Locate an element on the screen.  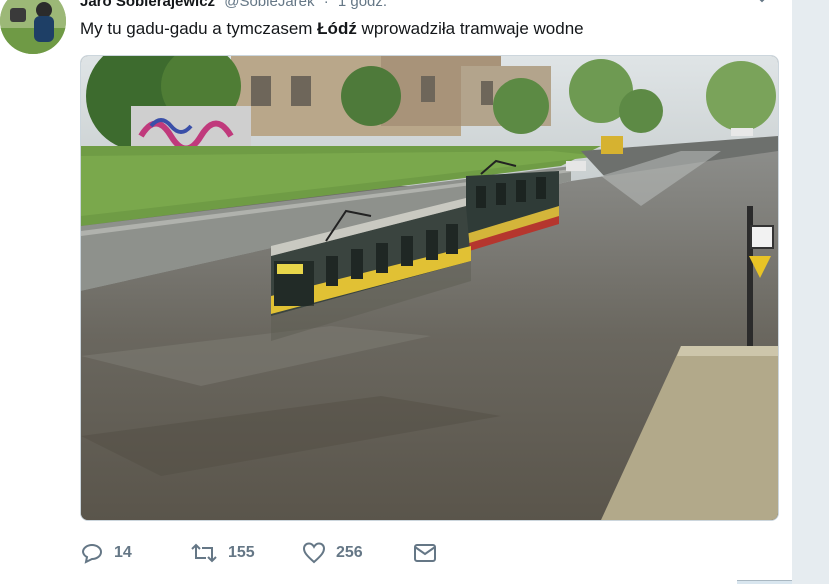
page-background-strip is located at coordinates (810, 292).